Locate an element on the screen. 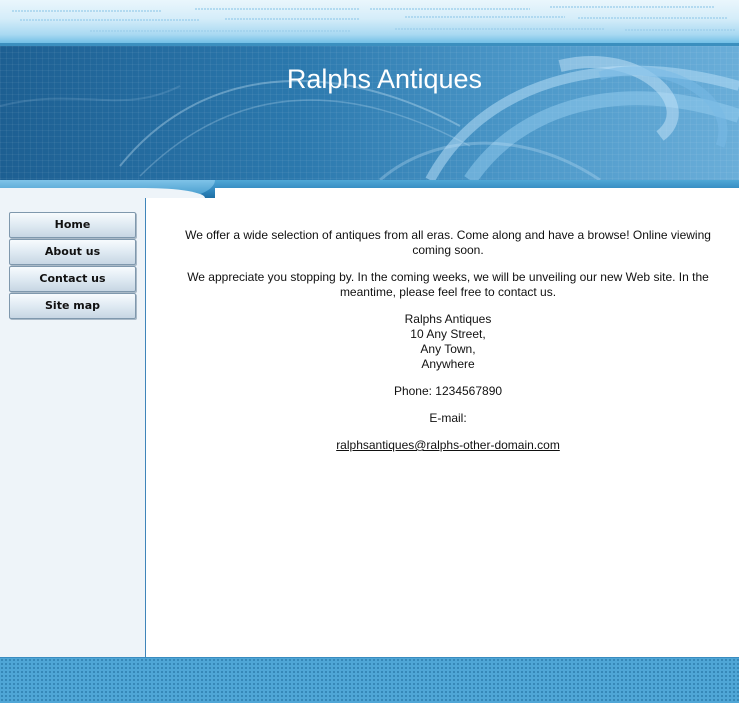 The height and width of the screenshot is (703, 739). nav-home-button: Home is located at coordinates (72, 225).